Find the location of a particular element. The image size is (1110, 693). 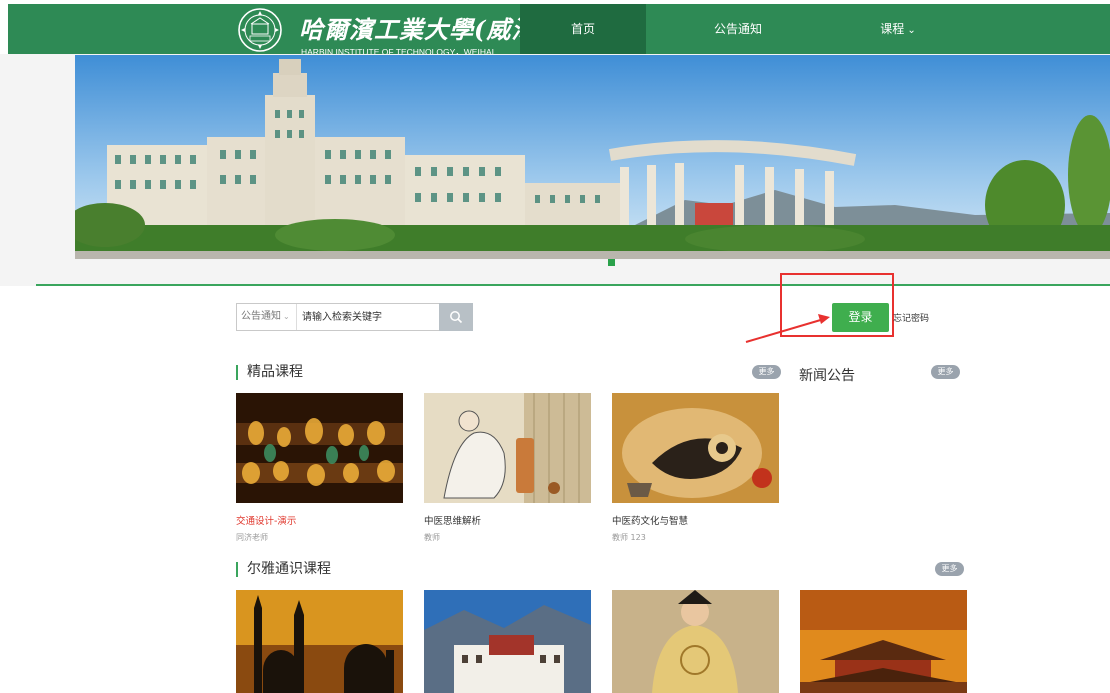

nav-announcements: 公告通知 is located at coordinates (738, 29).